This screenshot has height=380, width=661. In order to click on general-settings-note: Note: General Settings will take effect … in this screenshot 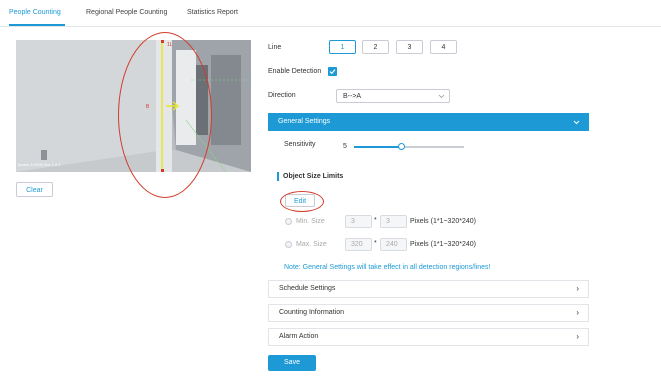, I will do `click(387, 267)`.